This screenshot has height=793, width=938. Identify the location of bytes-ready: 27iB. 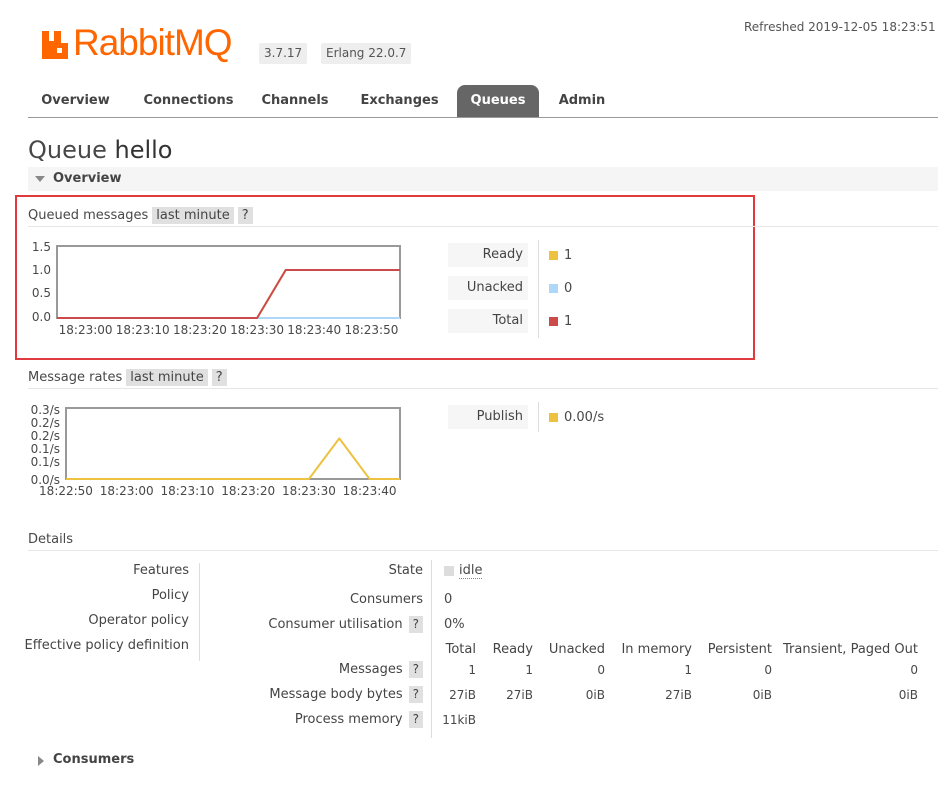
(519, 695).